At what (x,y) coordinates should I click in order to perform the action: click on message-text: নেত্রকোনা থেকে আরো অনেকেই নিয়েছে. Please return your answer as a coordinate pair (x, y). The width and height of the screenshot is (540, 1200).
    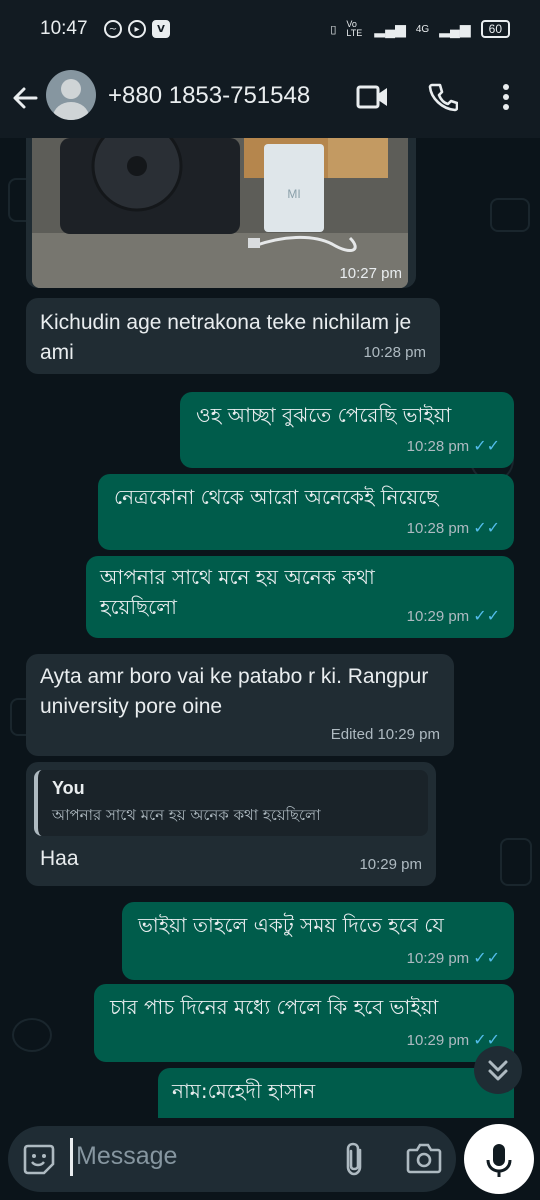
    Looking at the image, I should click on (276, 497).